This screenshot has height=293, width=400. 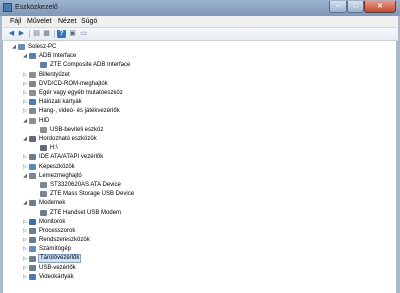 I want to click on properties-icon: ▤, so click(x=36, y=34).